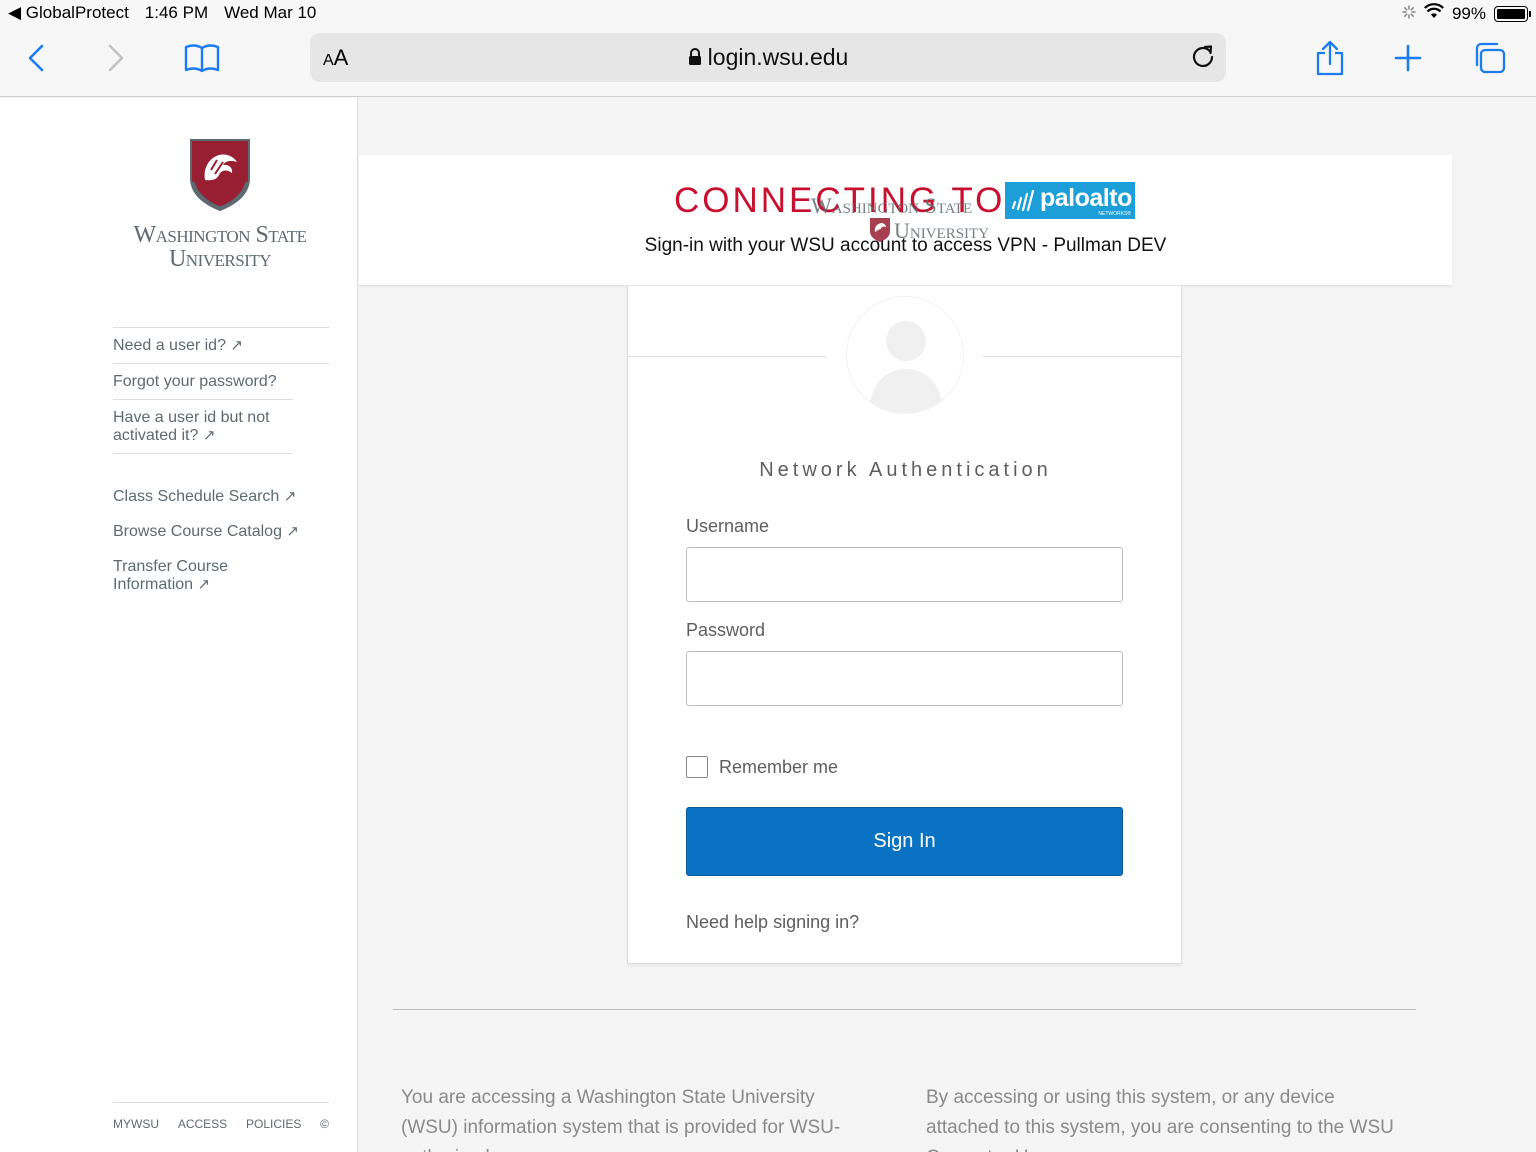  I want to click on back-button, so click(36, 58).